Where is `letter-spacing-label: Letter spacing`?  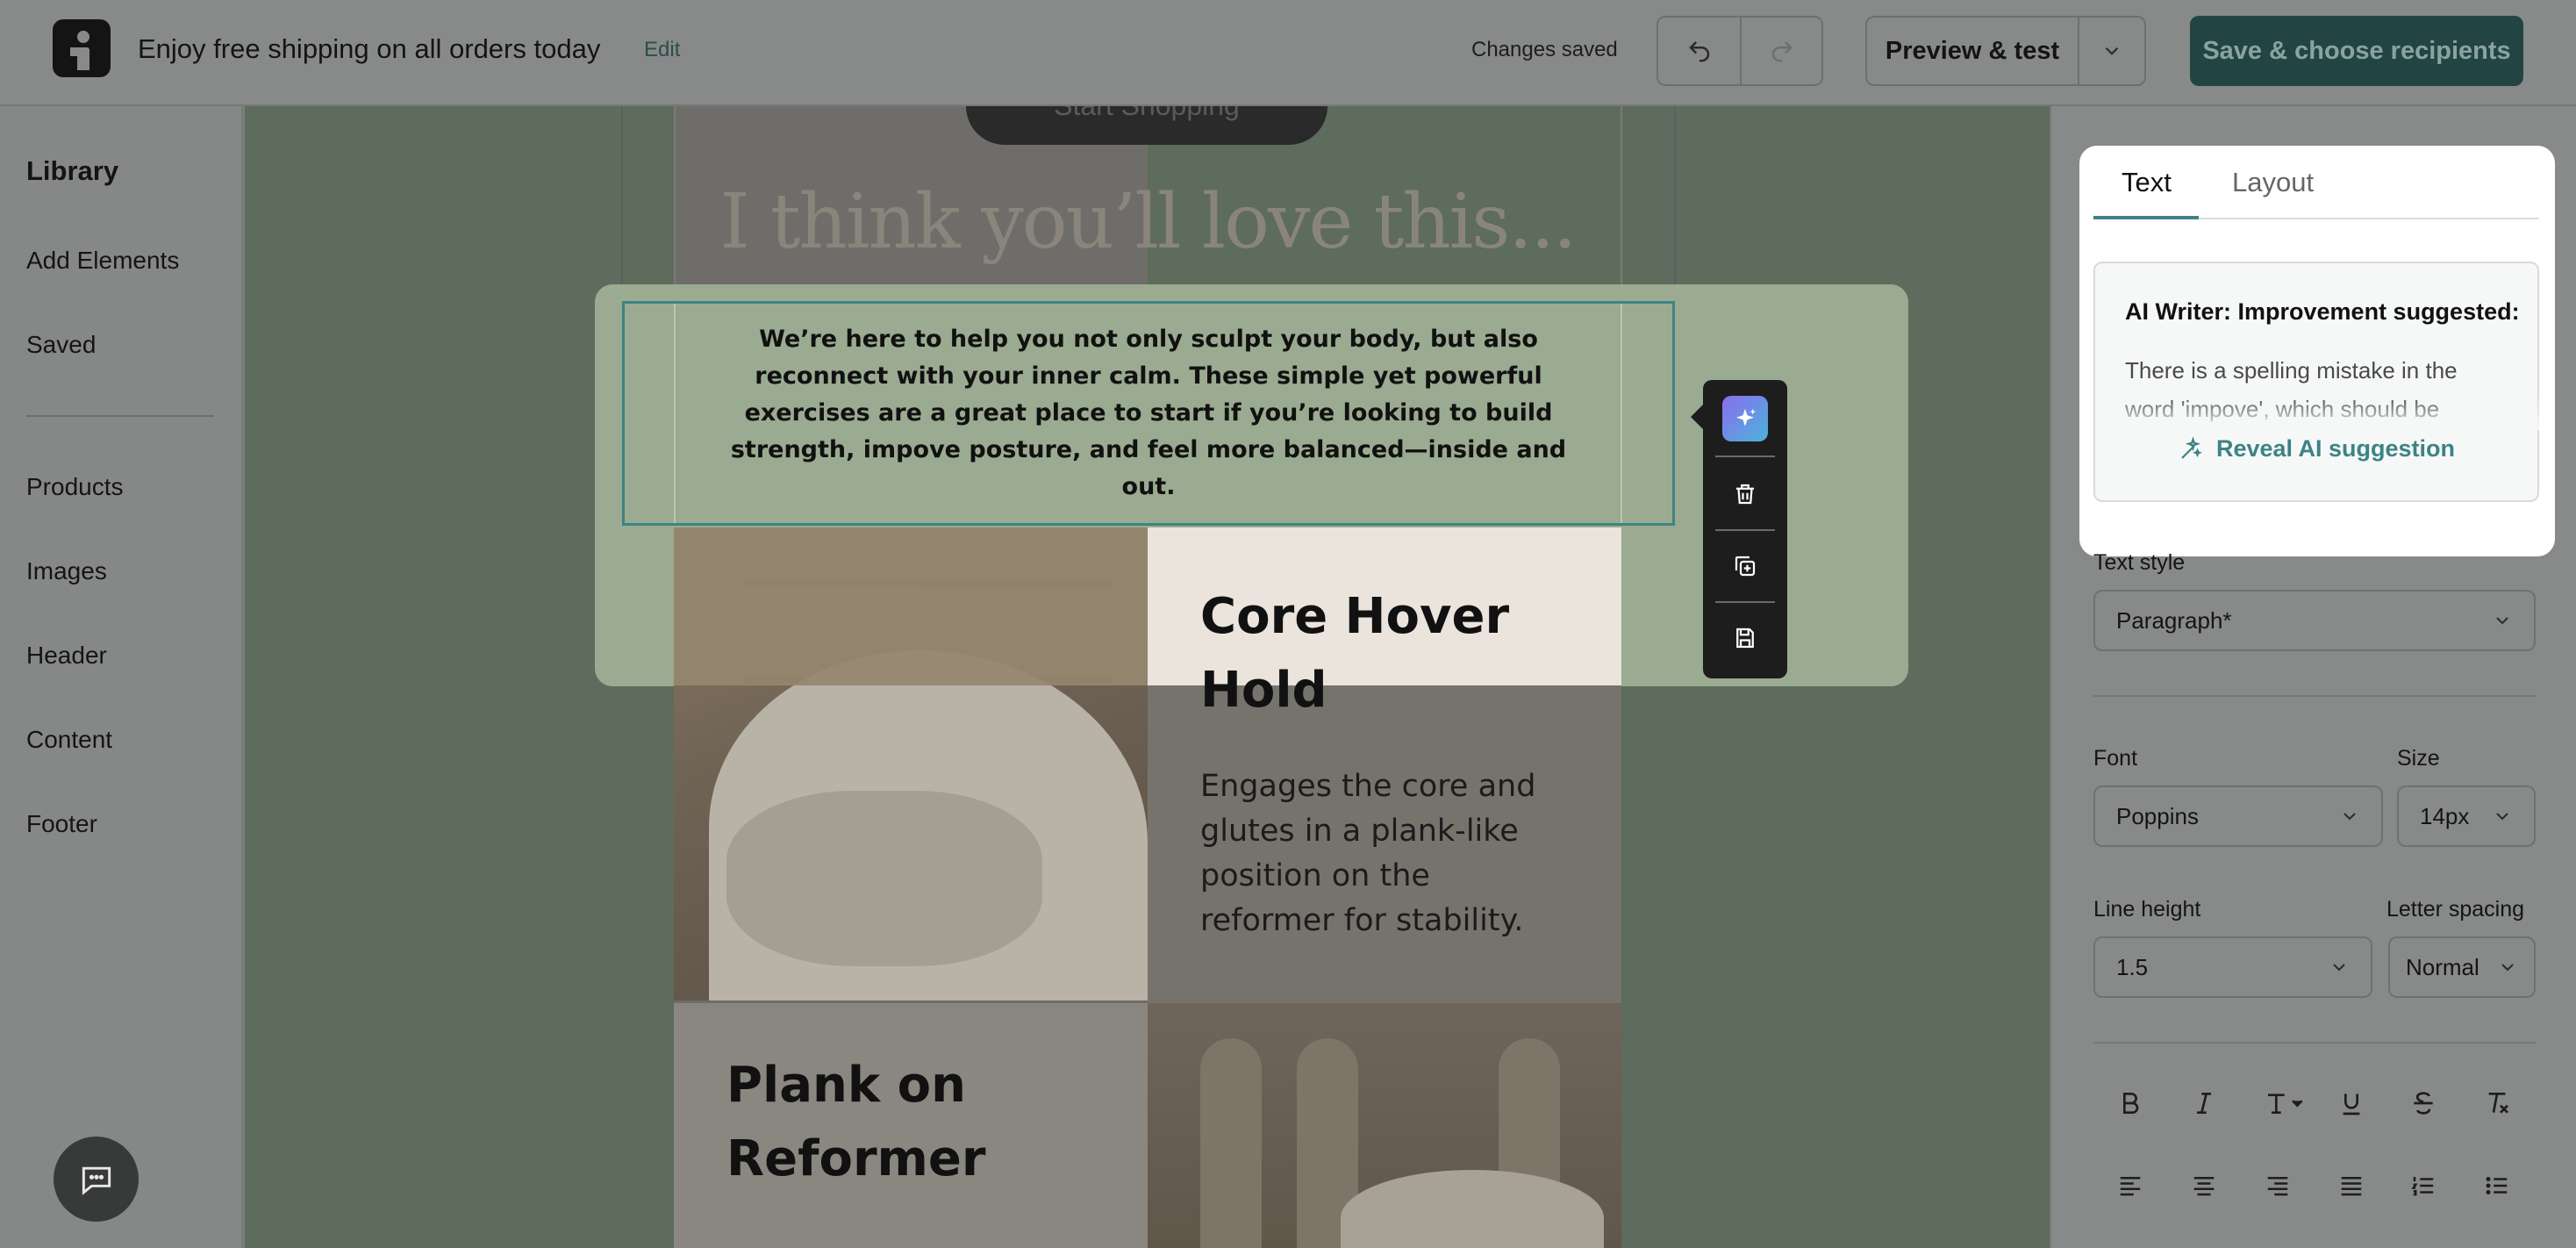
letter-spacing-label: Letter spacing is located at coordinates (2455, 909).